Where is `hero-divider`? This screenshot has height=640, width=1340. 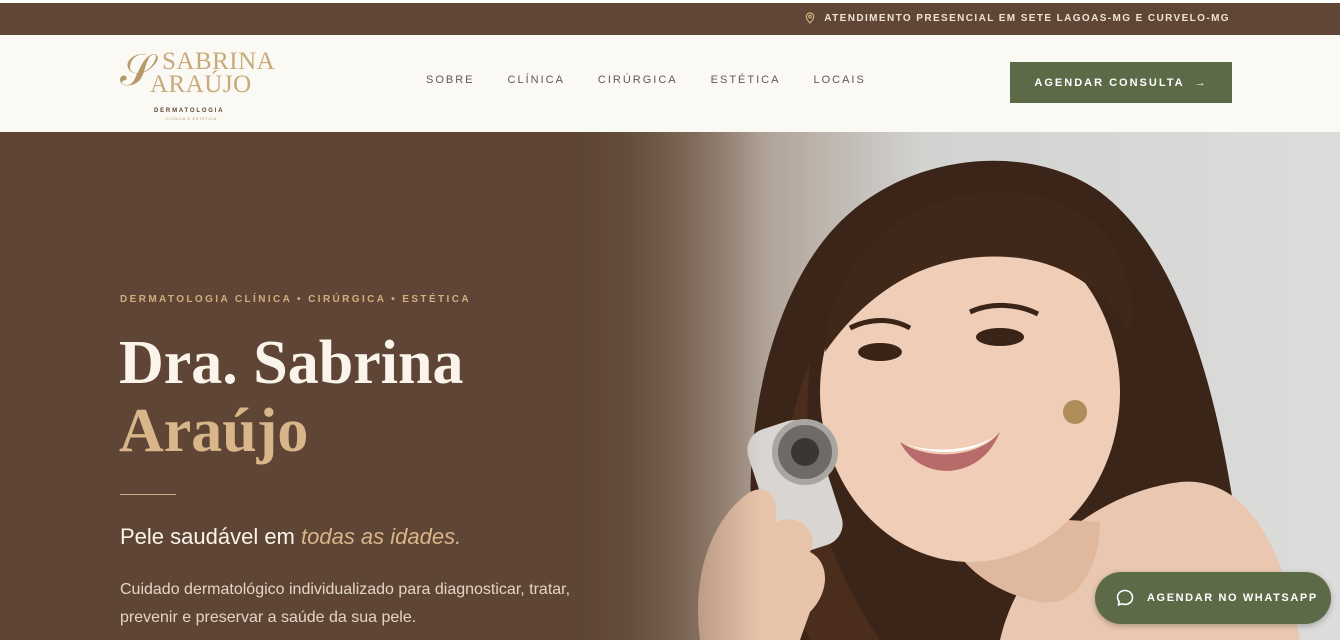 hero-divider is located at coordinates (148, 494).